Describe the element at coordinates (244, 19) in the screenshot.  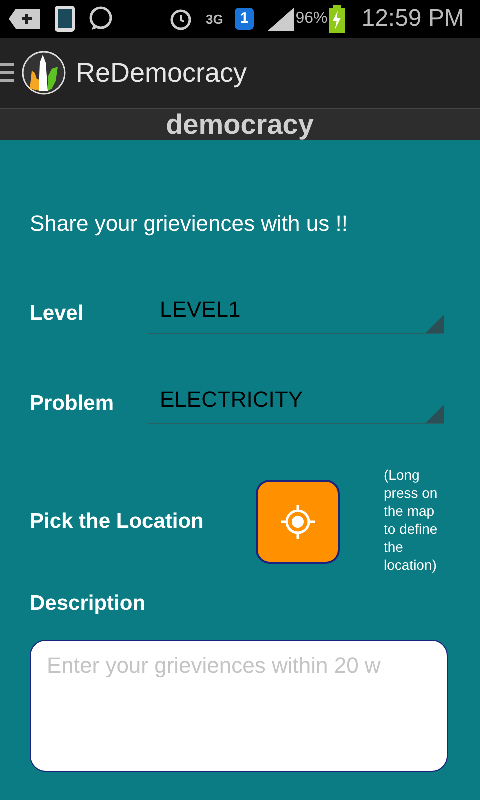
I see `sim-badge: 1` at that location.